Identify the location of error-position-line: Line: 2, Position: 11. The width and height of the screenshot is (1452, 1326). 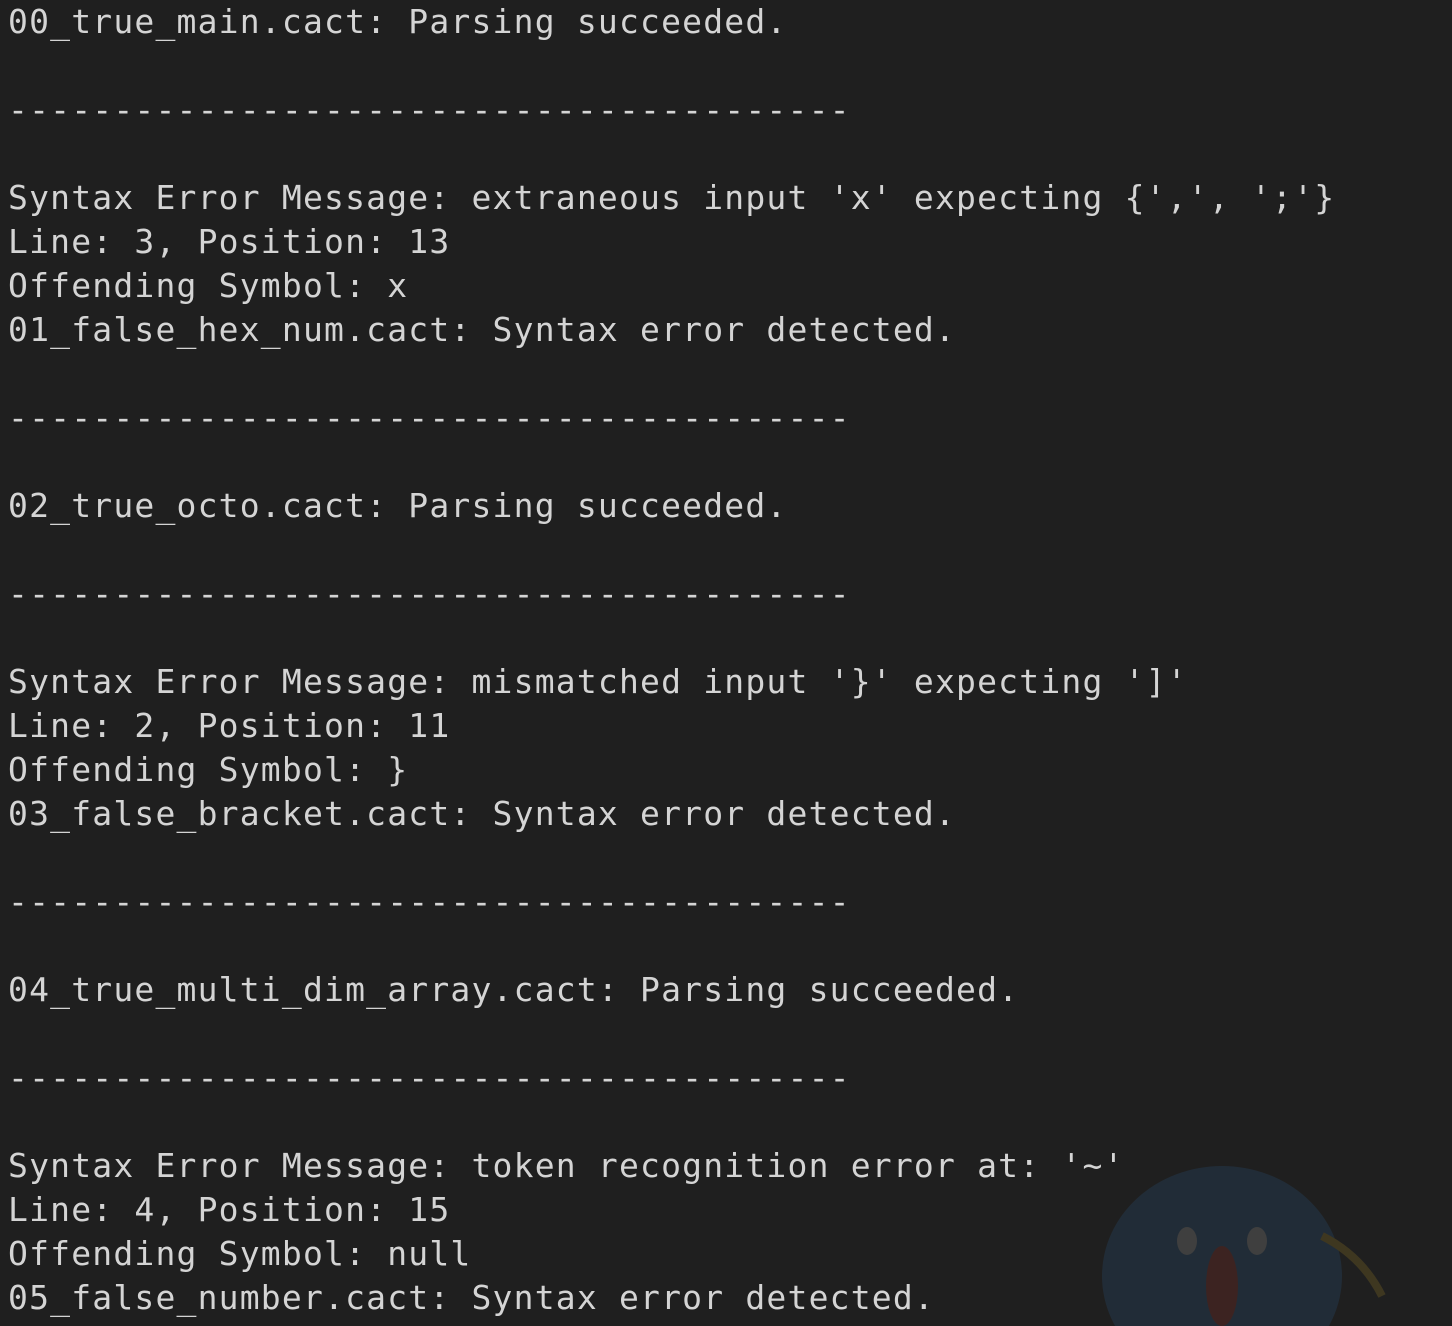
(229, 725).